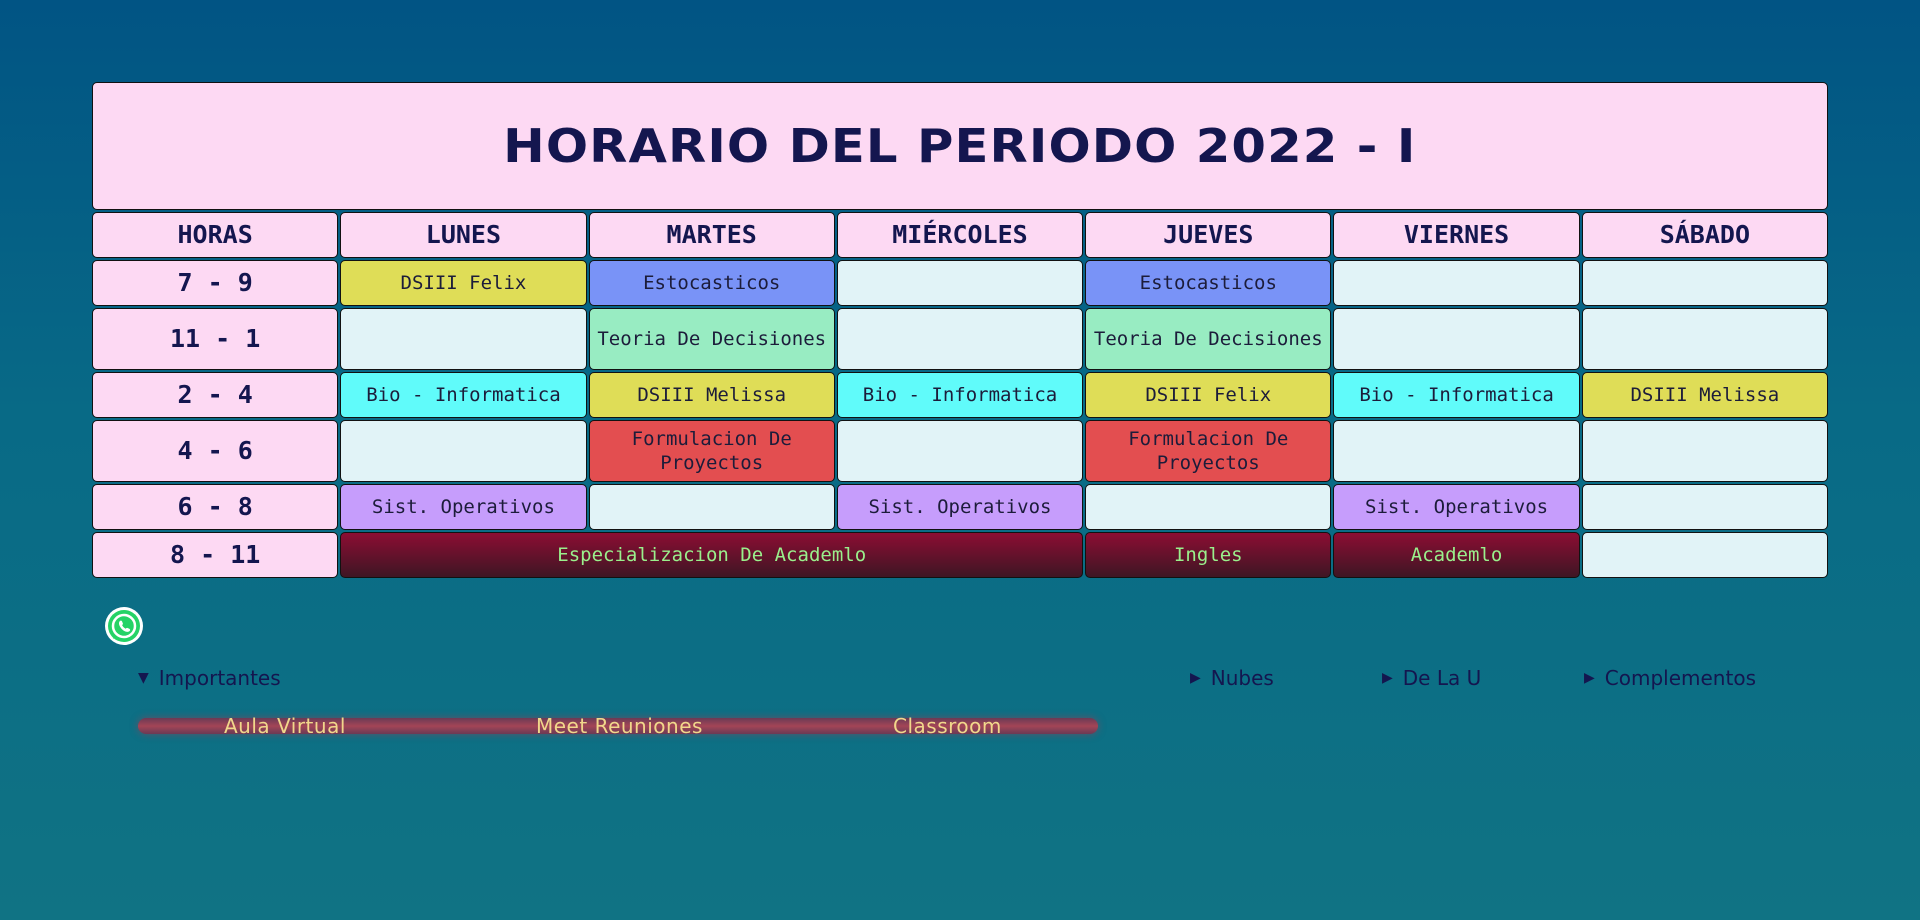  I want to click on hour-cell: 2 - 4, so click(215, 395).